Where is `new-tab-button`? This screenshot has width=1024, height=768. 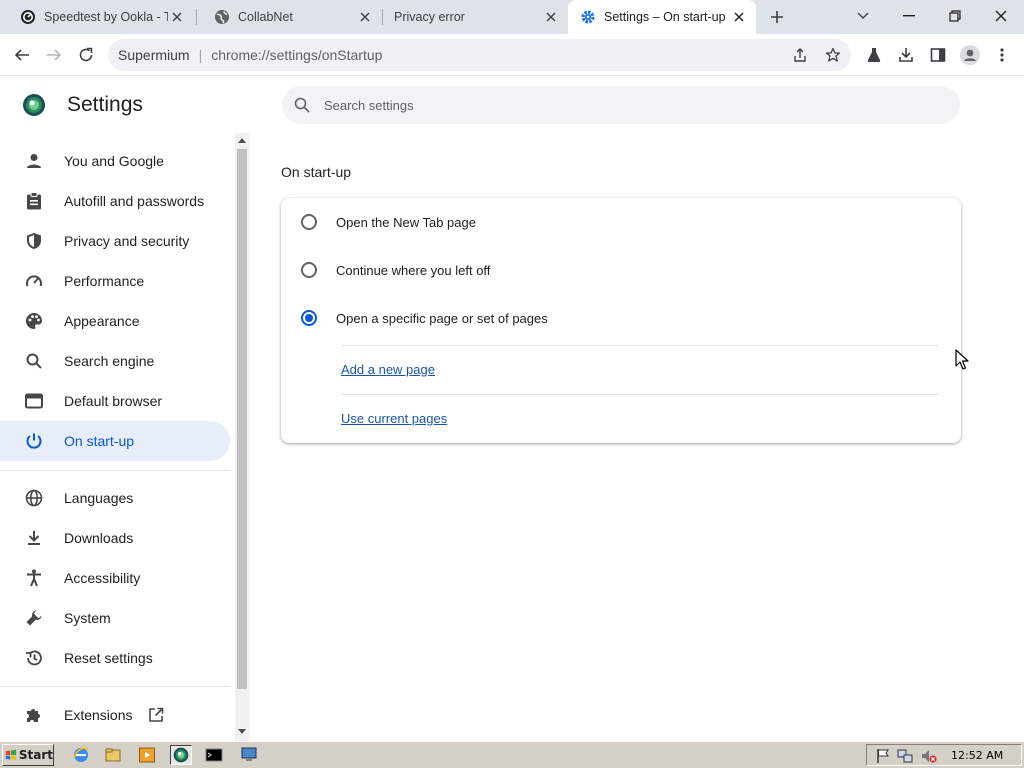 new-tab-button is located at coordinates (777, 17).